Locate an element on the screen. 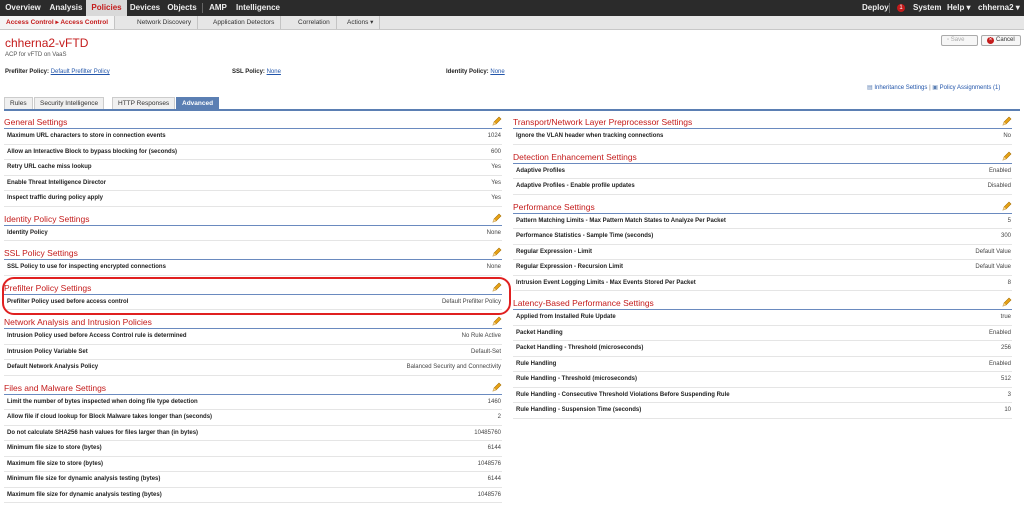 The image size is (1024, 506). subnav-network-discovery: Network Discovery is located at coordinates (165, 22).